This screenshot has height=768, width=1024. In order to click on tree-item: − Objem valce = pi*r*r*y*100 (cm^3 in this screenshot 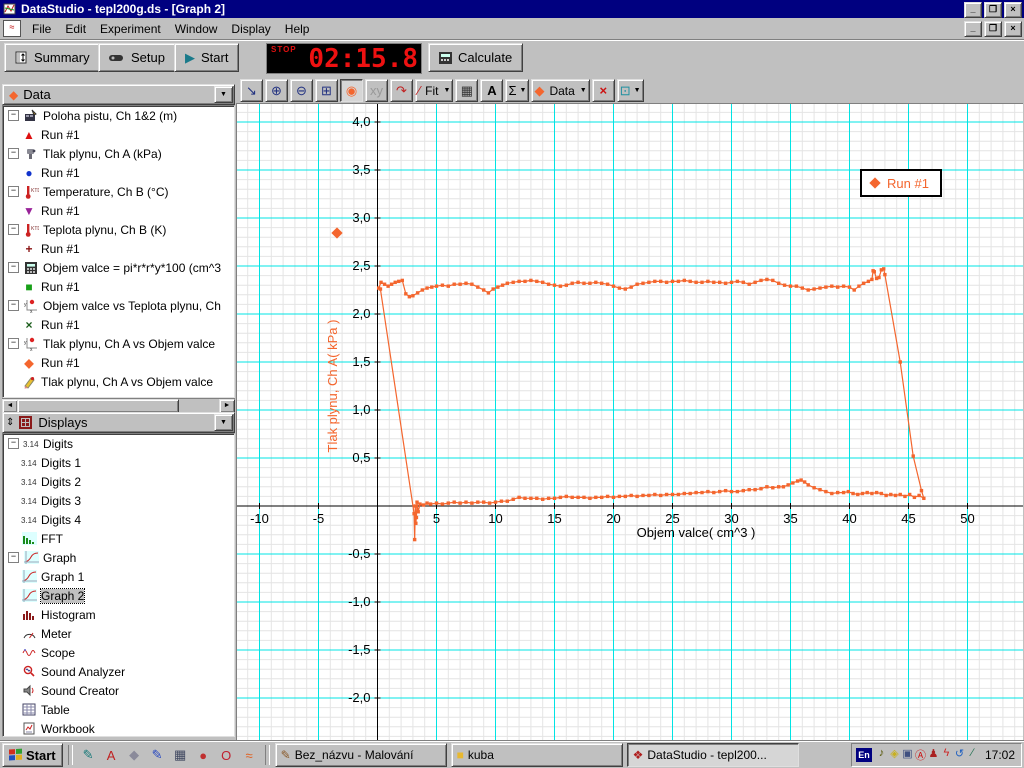, I will do `click(118, 267)`.